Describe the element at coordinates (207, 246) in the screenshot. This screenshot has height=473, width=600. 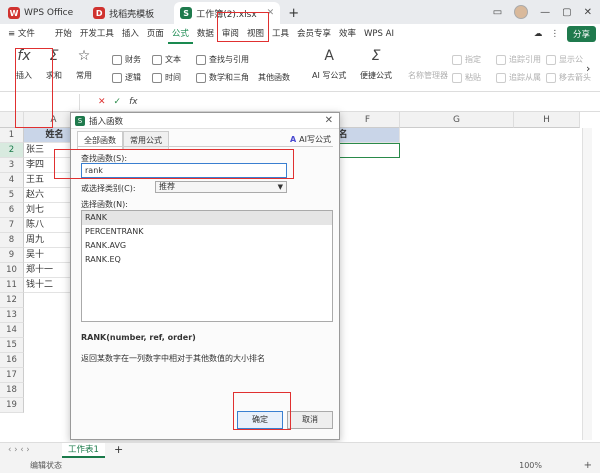
I see `list-item: RANK.AVG` at that location.